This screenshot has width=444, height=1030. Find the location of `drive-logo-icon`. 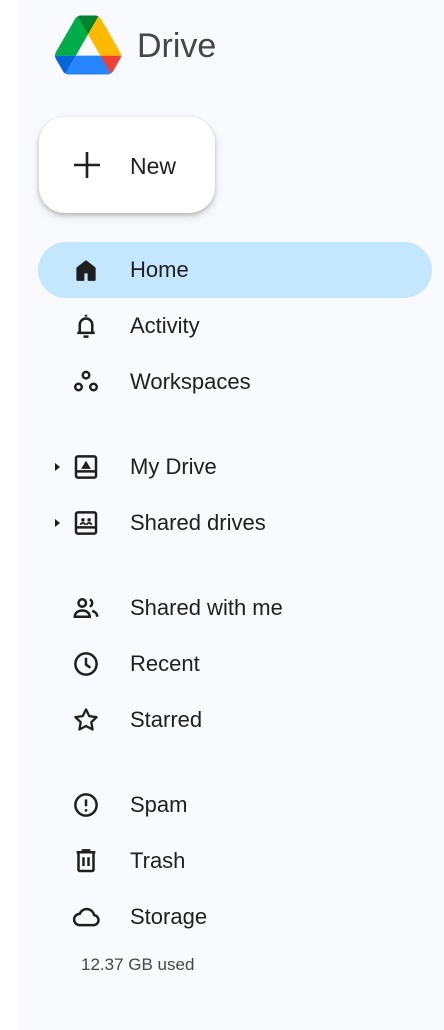

drive-logo-icon is located at coordinates (88, 45).